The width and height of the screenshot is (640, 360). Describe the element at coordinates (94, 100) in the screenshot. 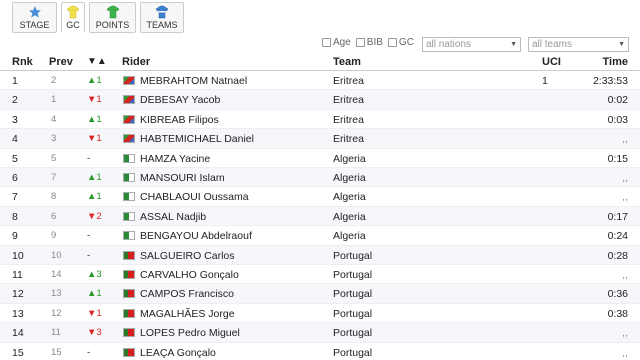

I see `rank-change-value: ▼1` at that location.